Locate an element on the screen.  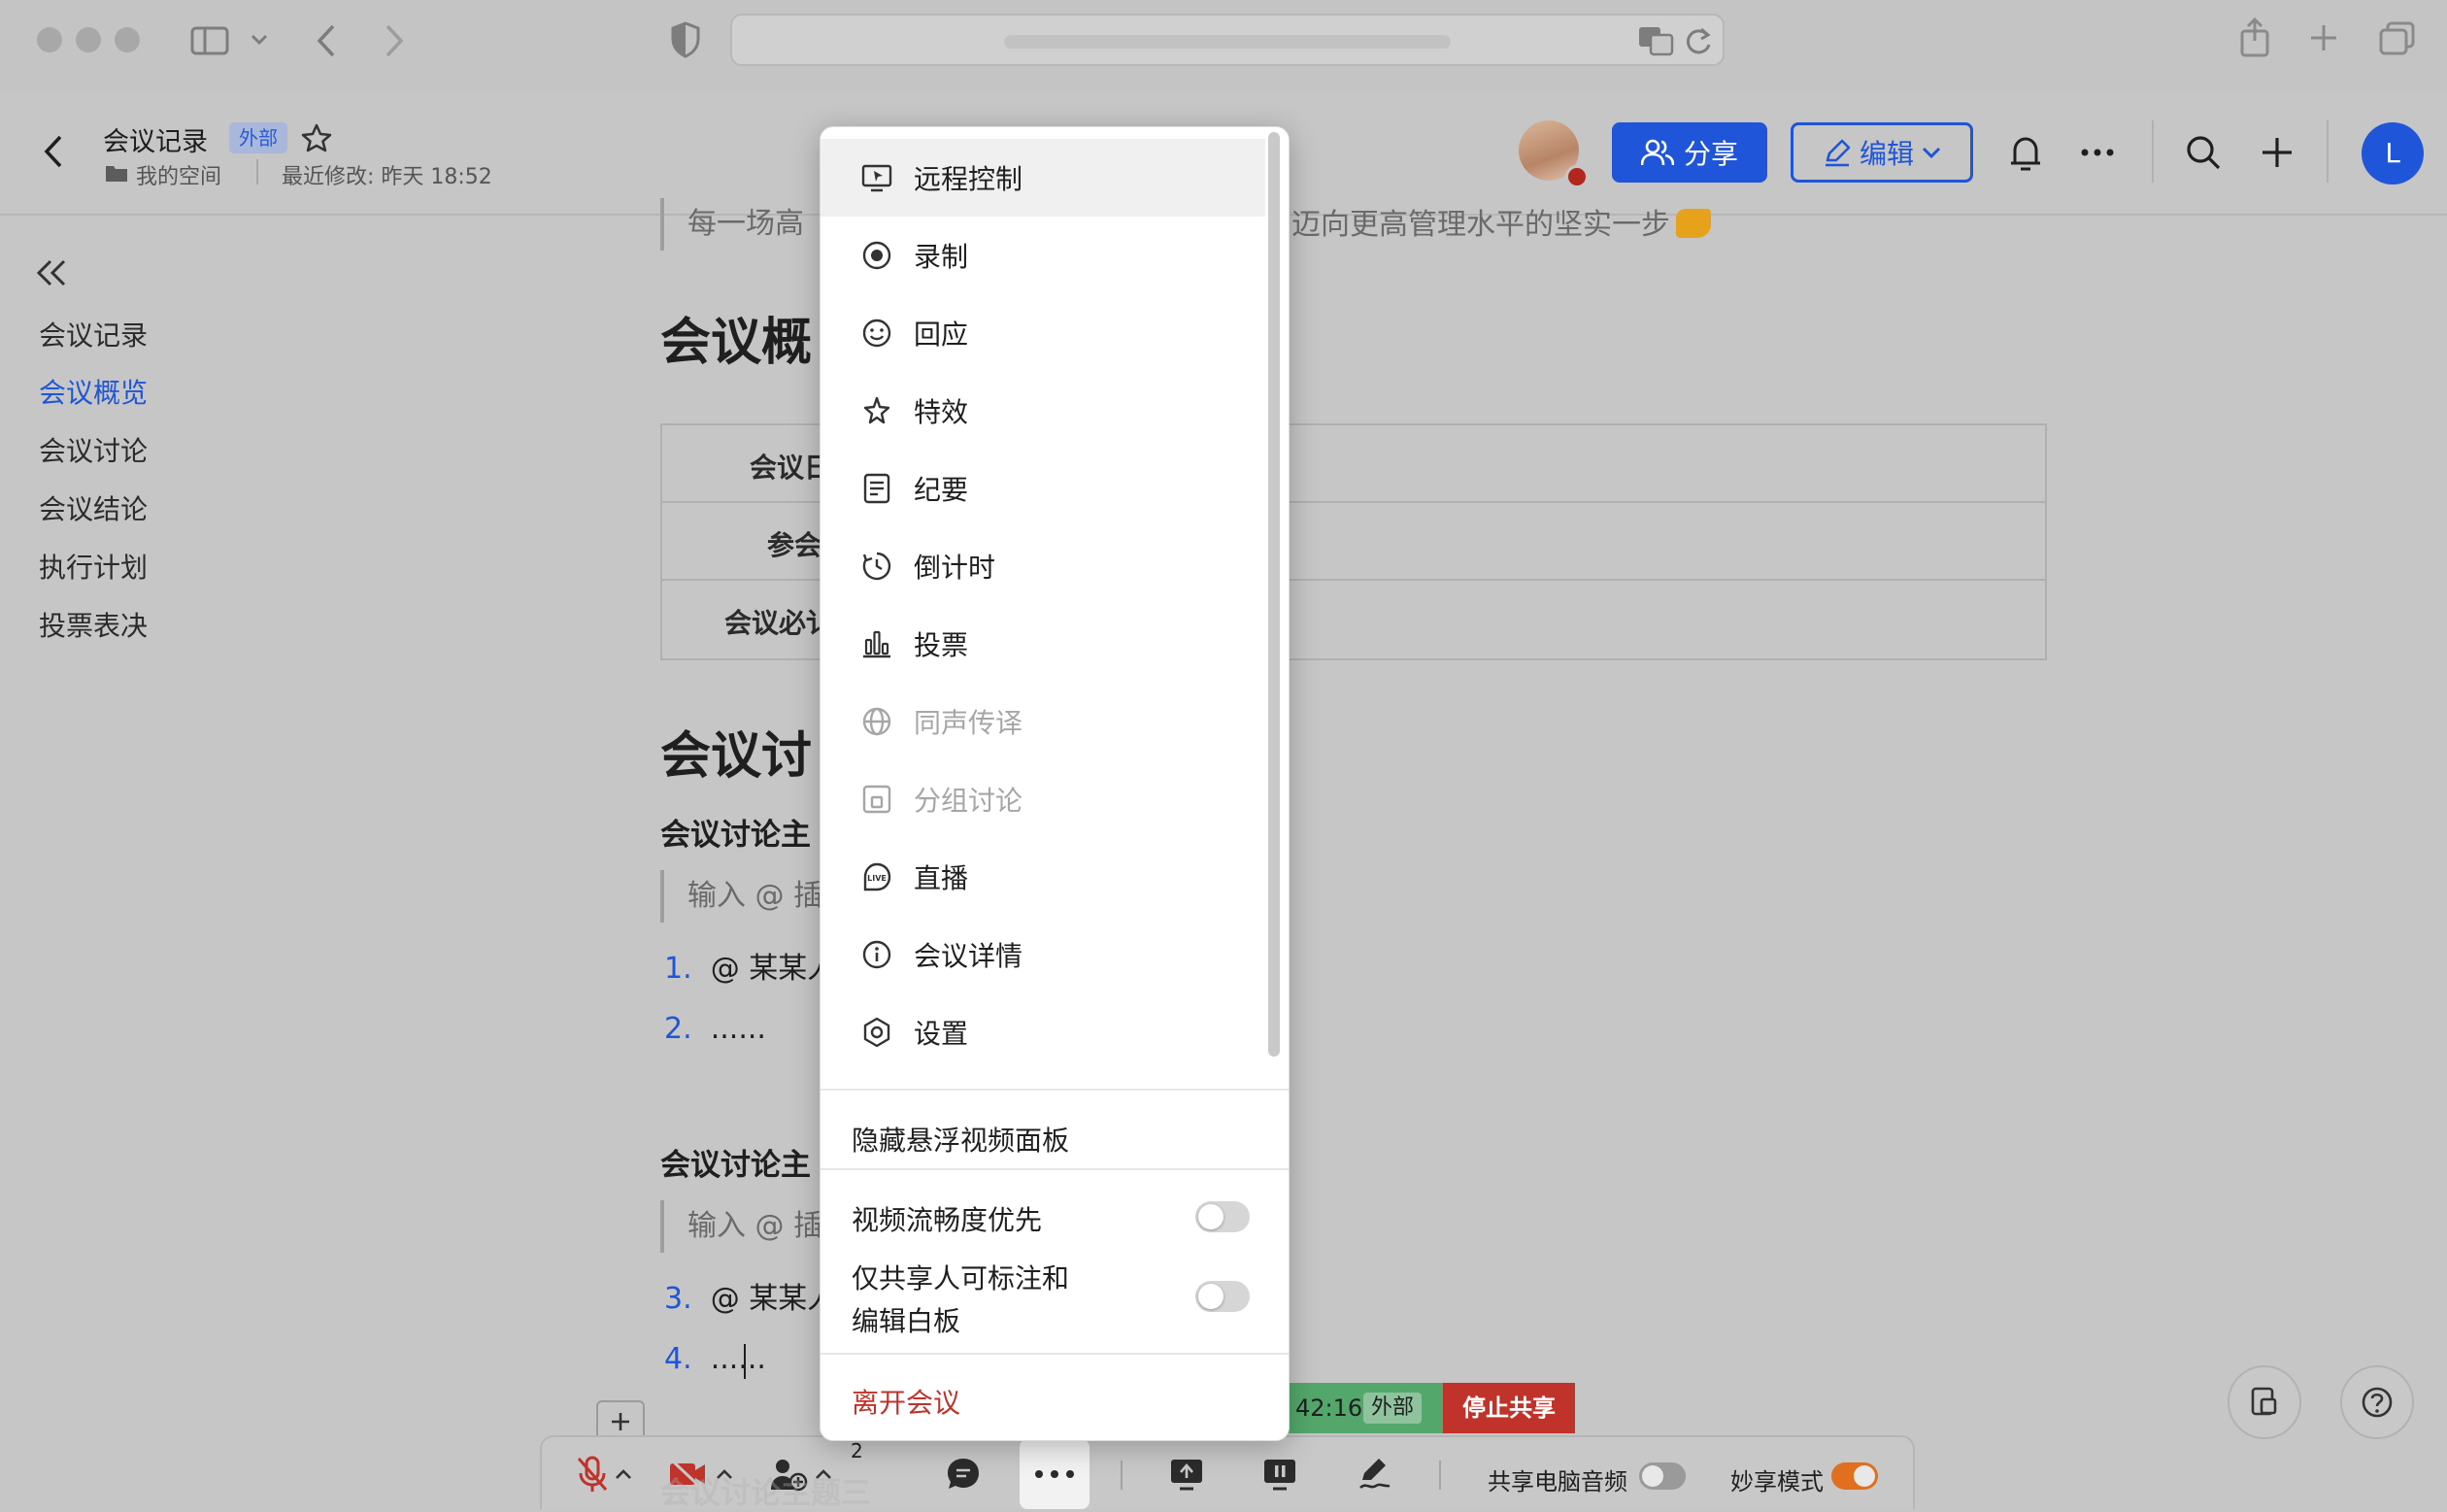
text-cursor is located at coordinates (745, 1361).